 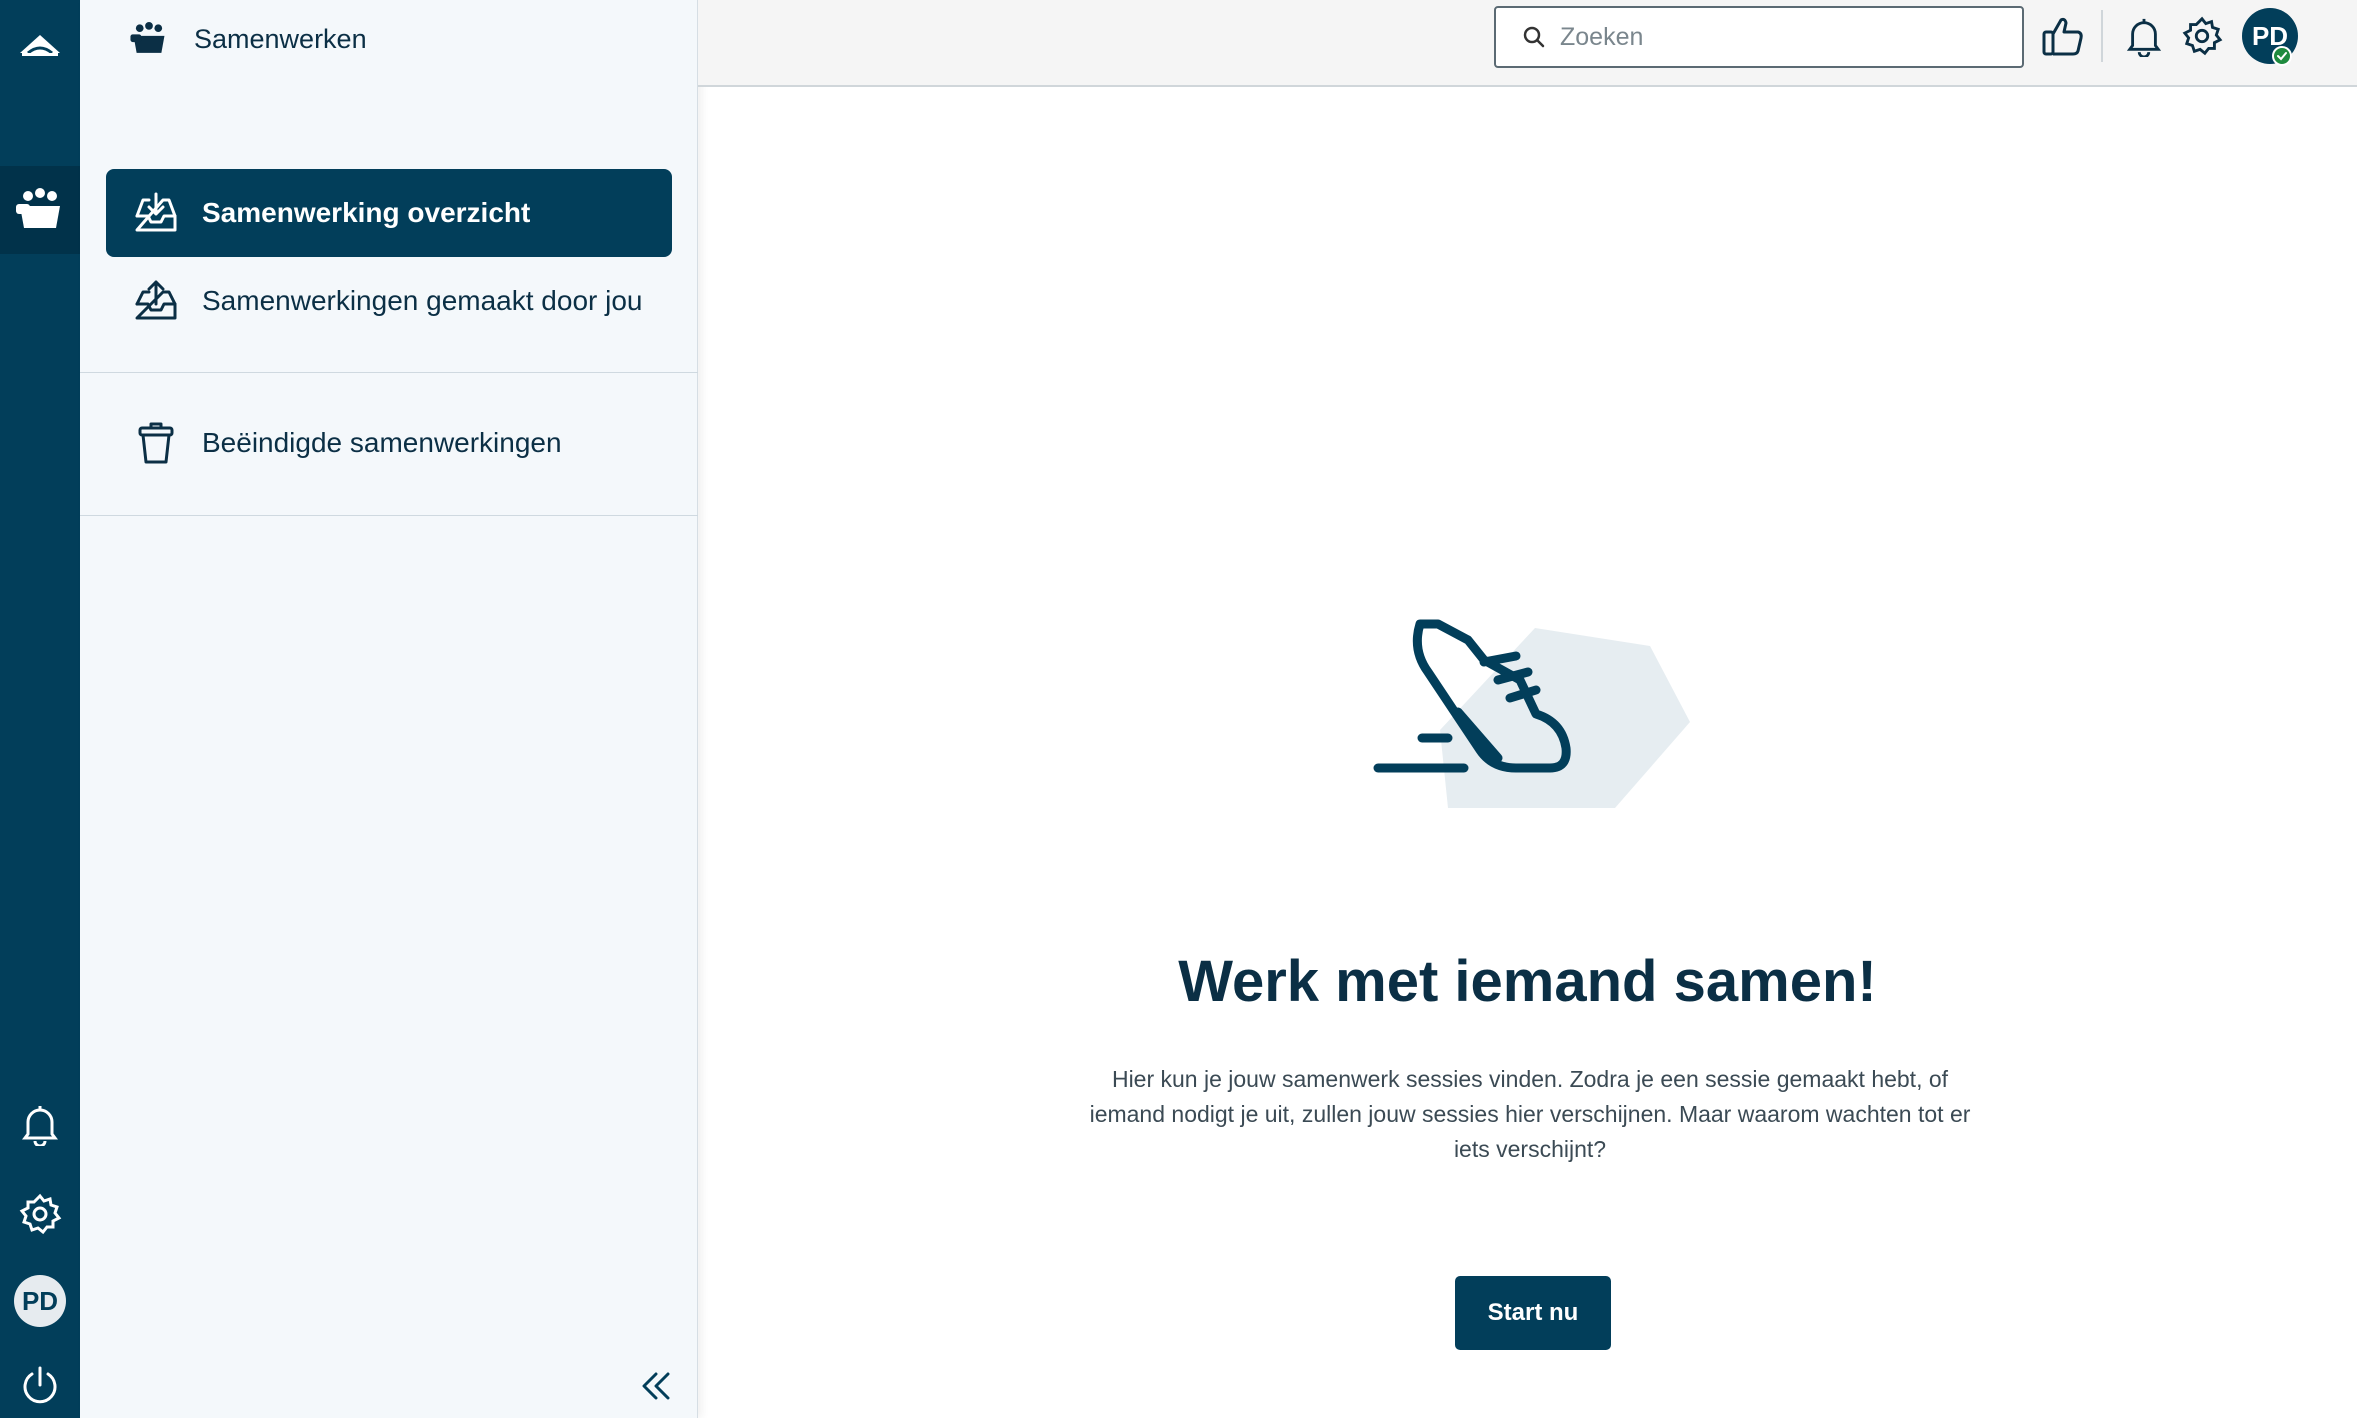 What do you see at coordinates (1780, 37) in the screenshot?
I see `search-input` at bounding box center [1780, 37].